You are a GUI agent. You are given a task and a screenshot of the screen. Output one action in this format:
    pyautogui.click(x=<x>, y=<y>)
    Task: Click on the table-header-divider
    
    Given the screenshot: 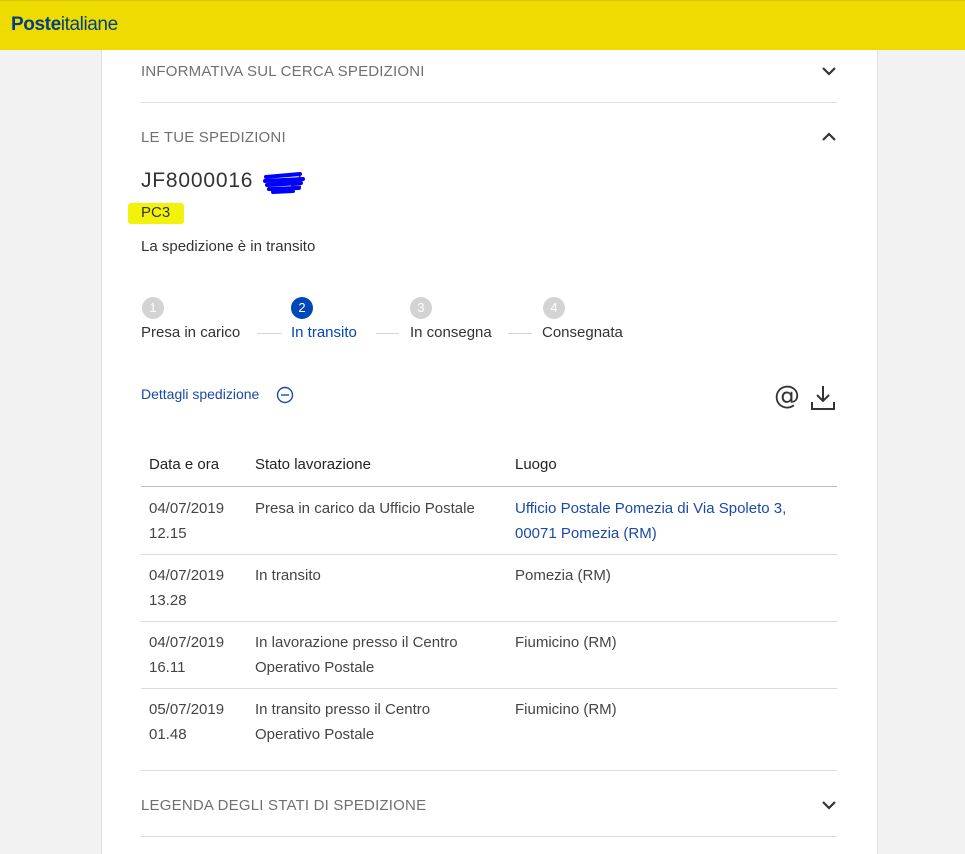 What is the action you would take?
    pyautogui.click(x=489, y=486)
    